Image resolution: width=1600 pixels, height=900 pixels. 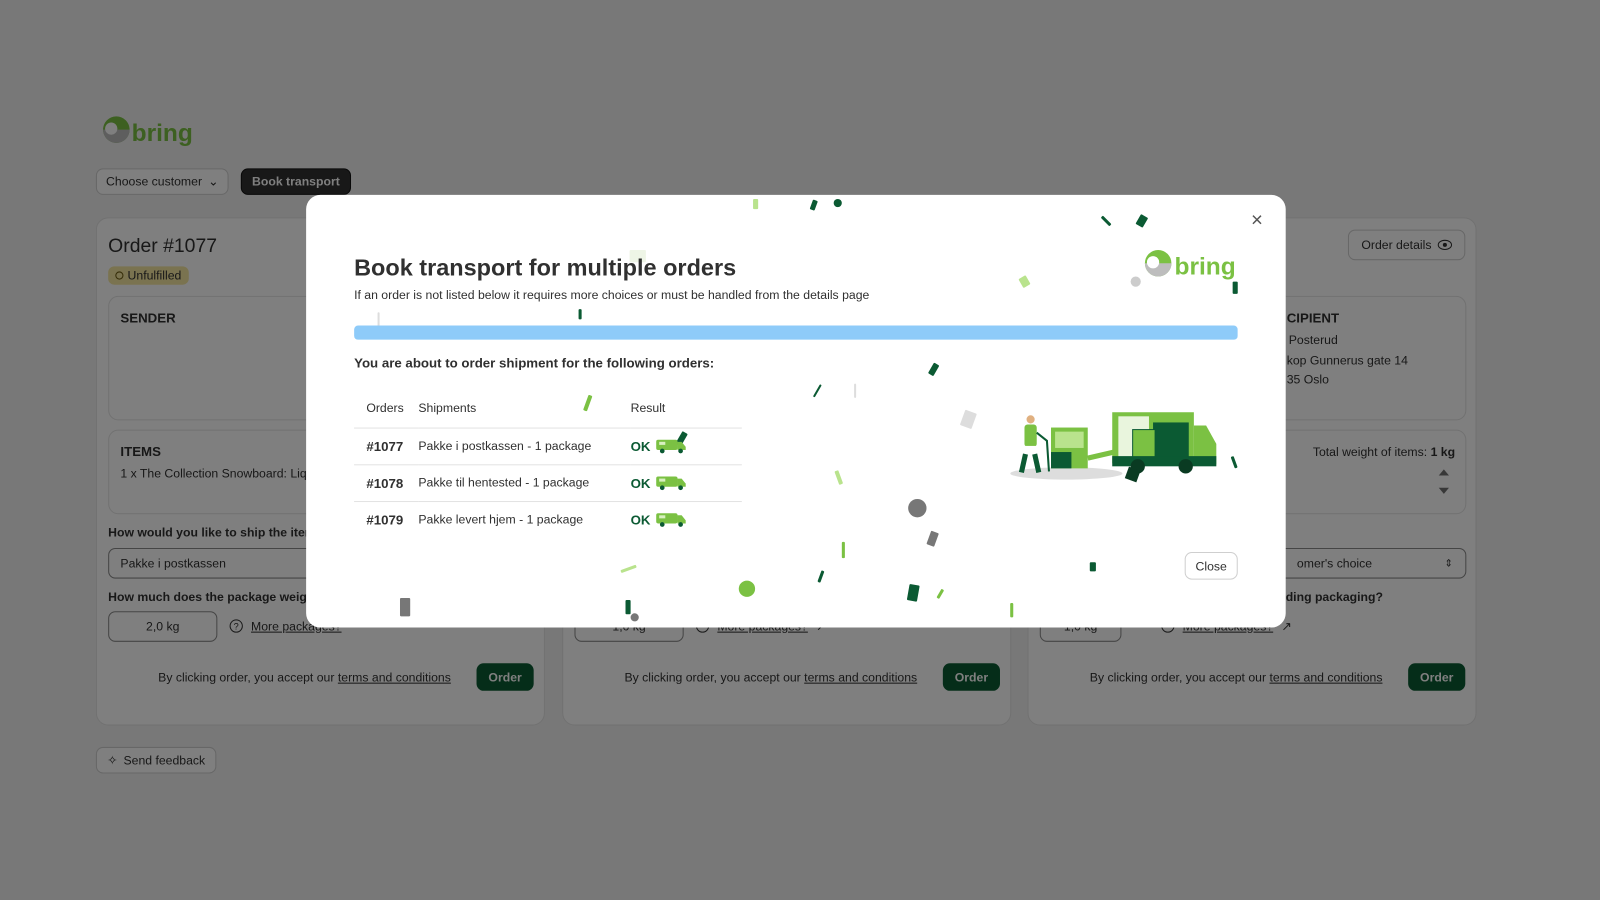 I want to click on modal-bring-logo: bring, so click(x=1190, y=264).